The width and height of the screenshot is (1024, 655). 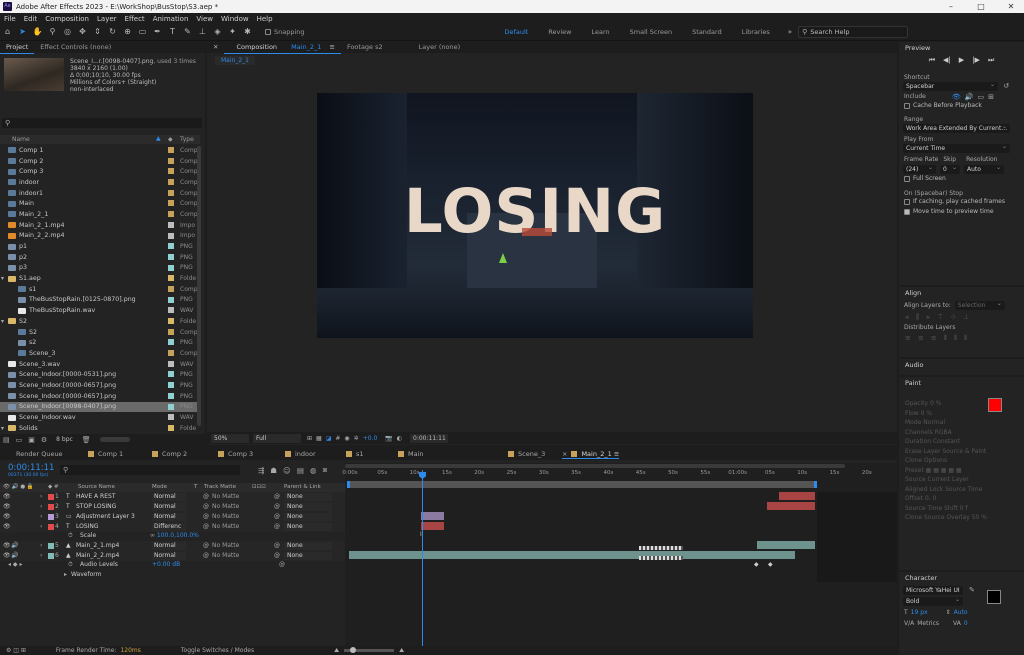 What do you see at coordinates (300, 470) in the screenshot?
I see `frame-blend-icon: ▤` at bounding box center [300, 470].